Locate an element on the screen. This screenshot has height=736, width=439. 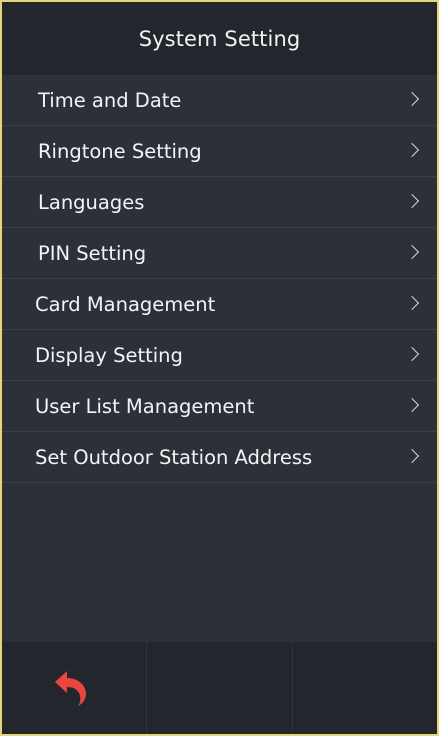
menu-item-user-list-management: User List Management is located at coordinates (219, 406).